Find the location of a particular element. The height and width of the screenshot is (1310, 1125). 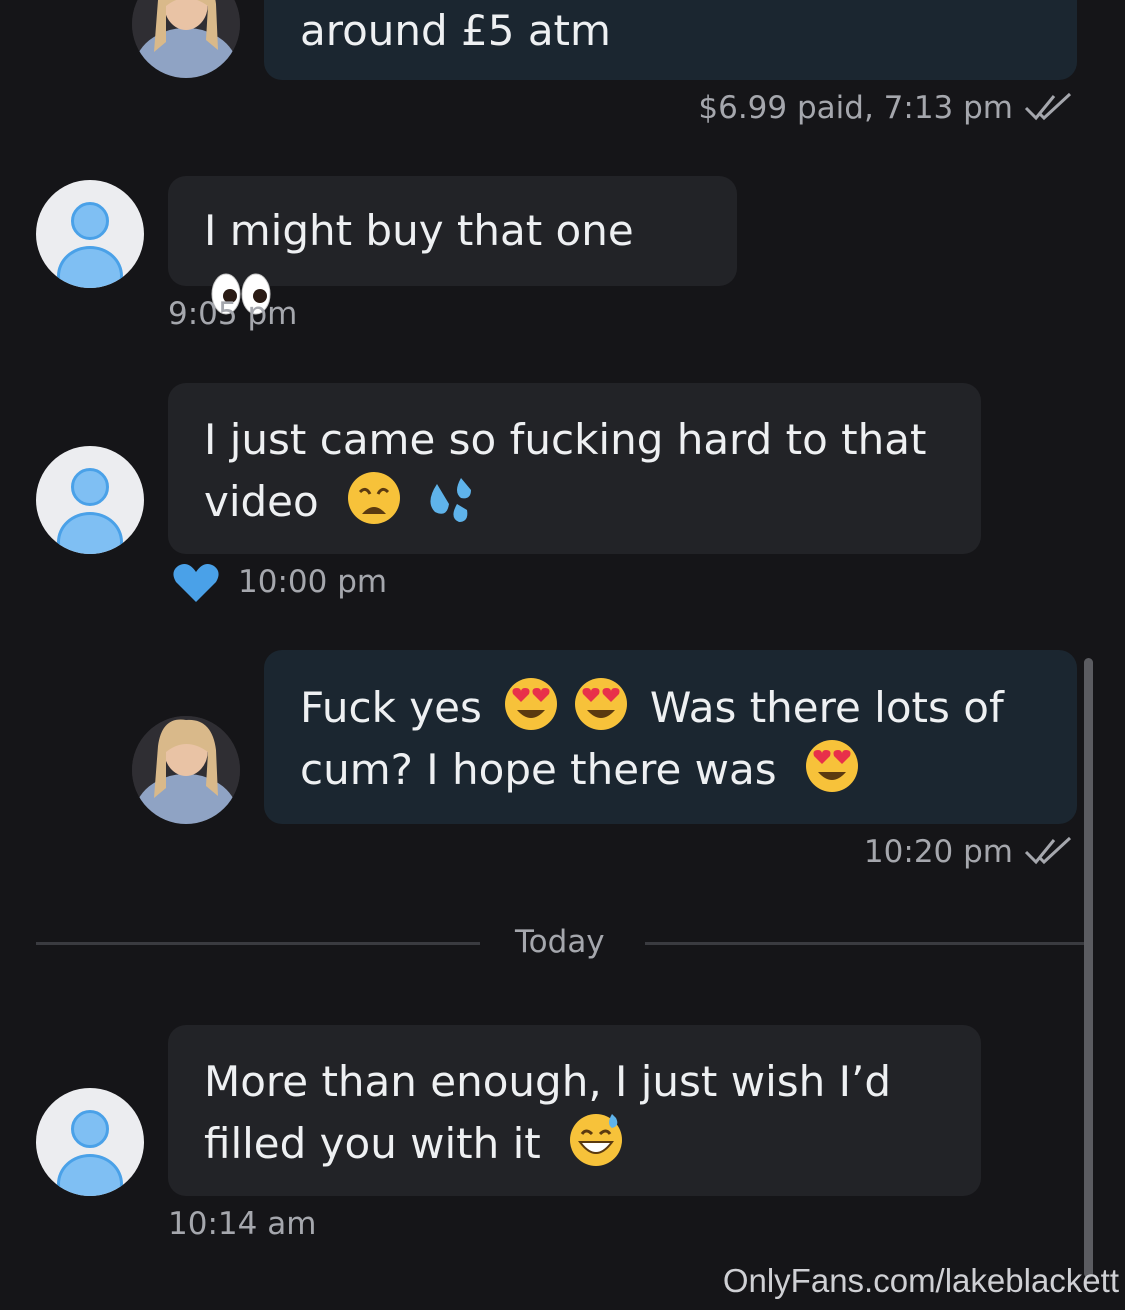

sweat-droplets-emoji is located at coordinates (451, 500).